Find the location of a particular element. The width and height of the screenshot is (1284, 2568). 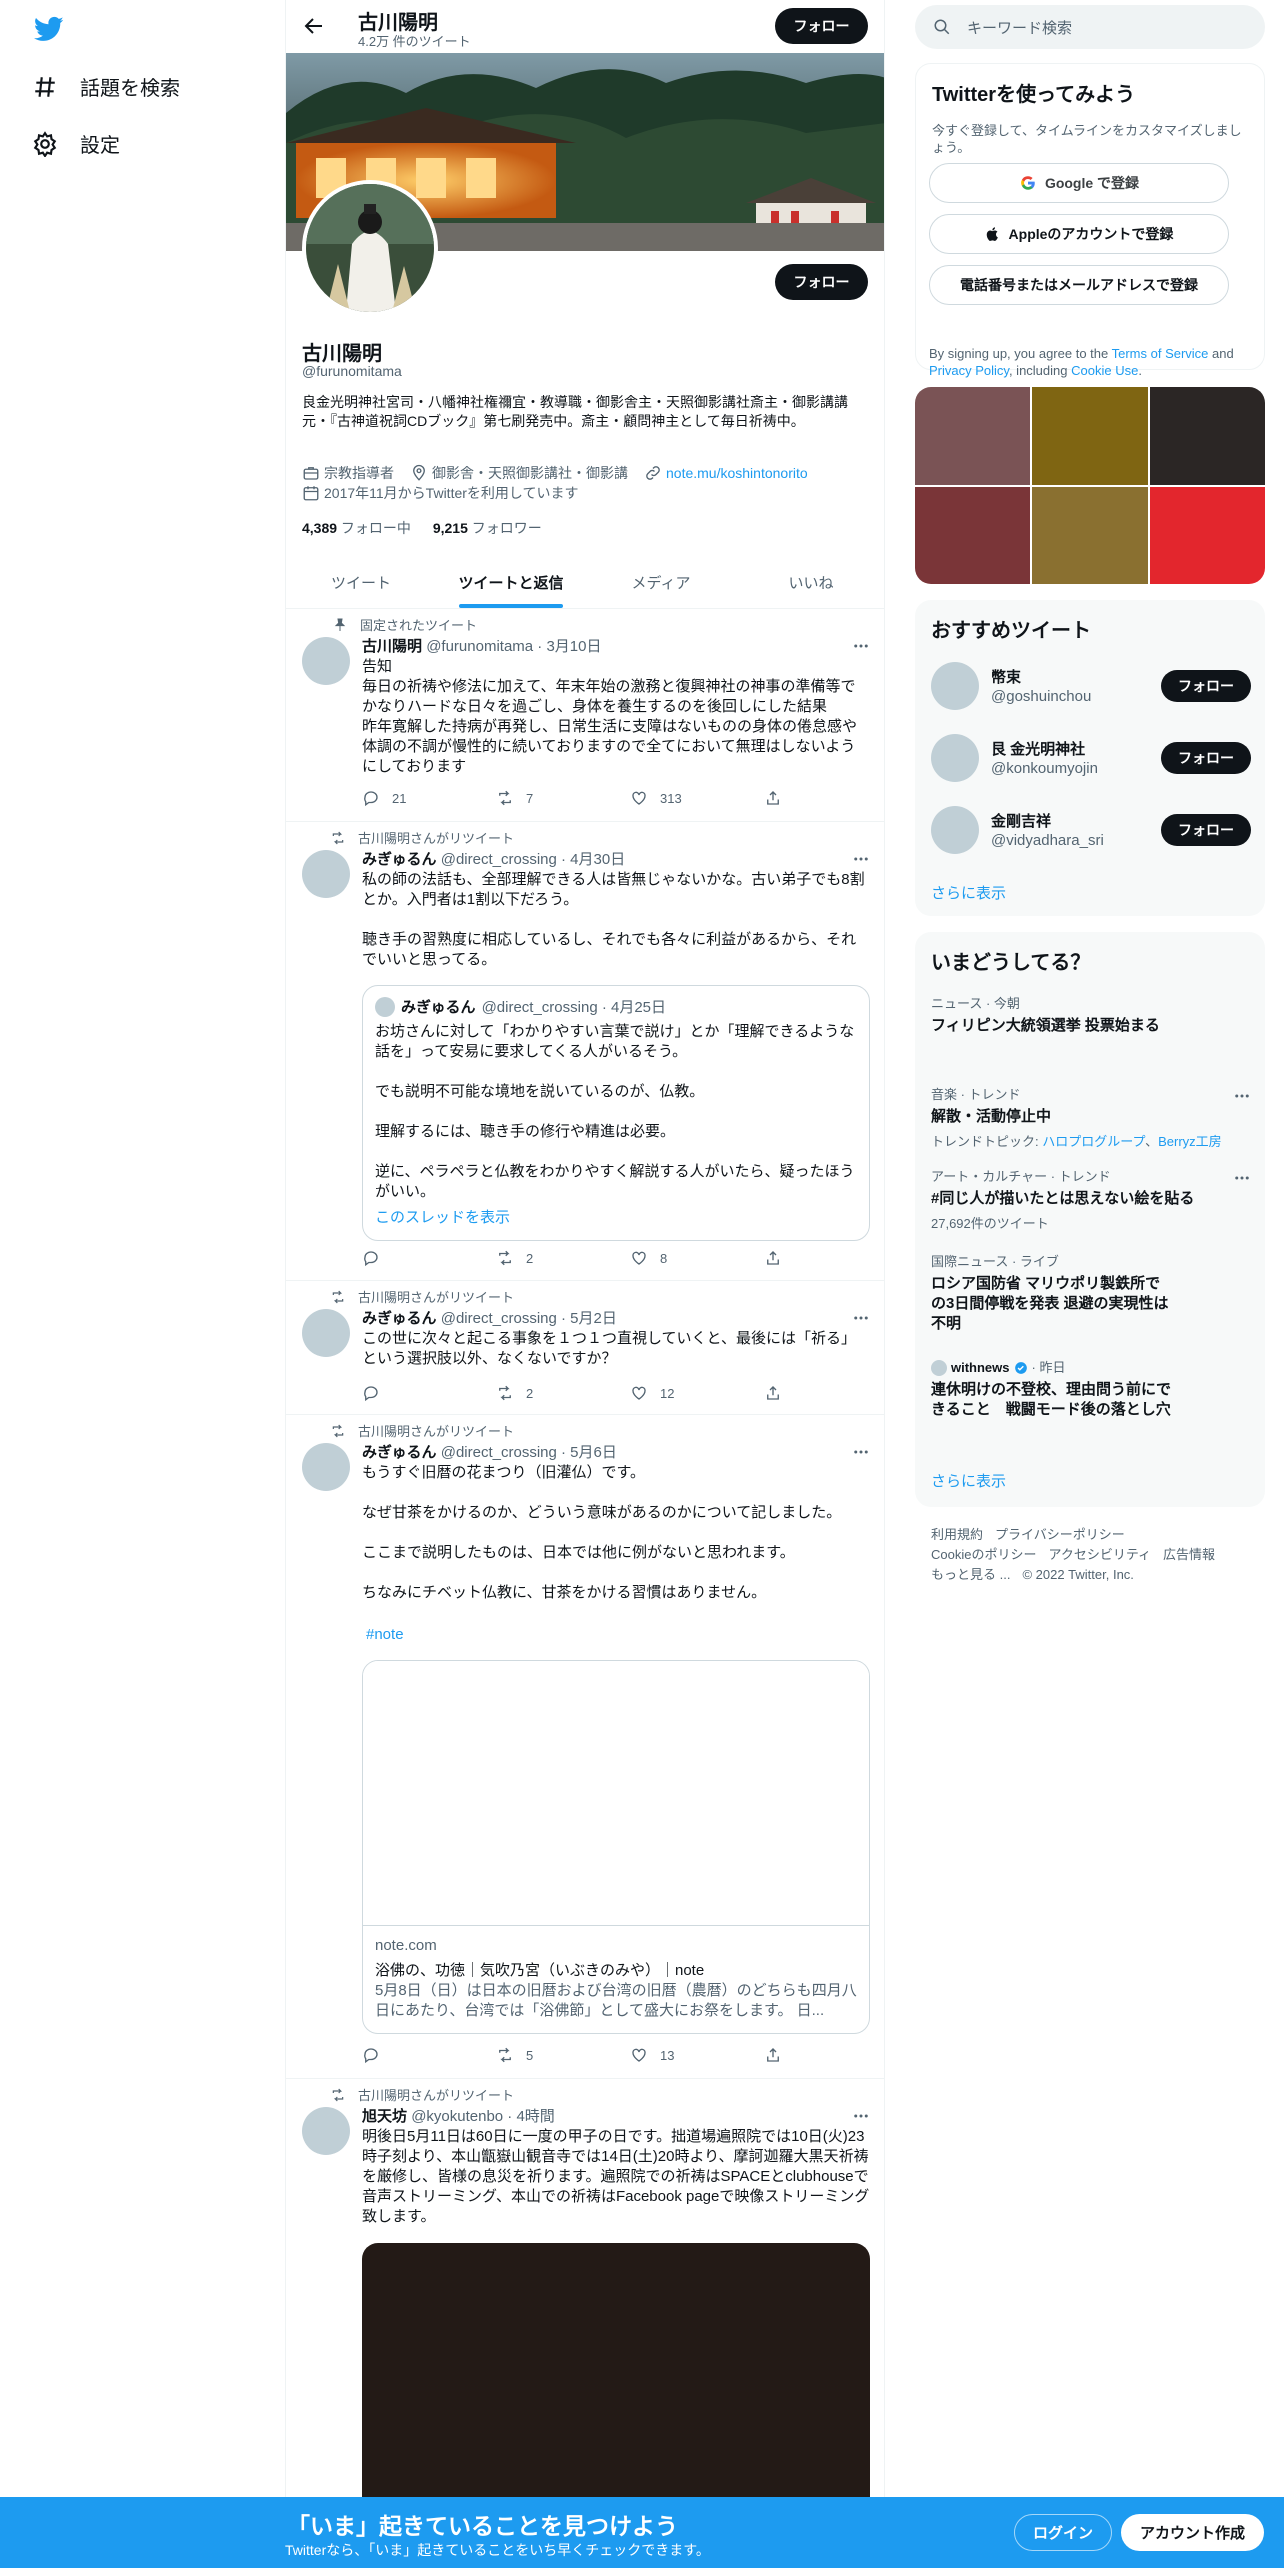

like-button: 313 is located at coordinates (670, 798).